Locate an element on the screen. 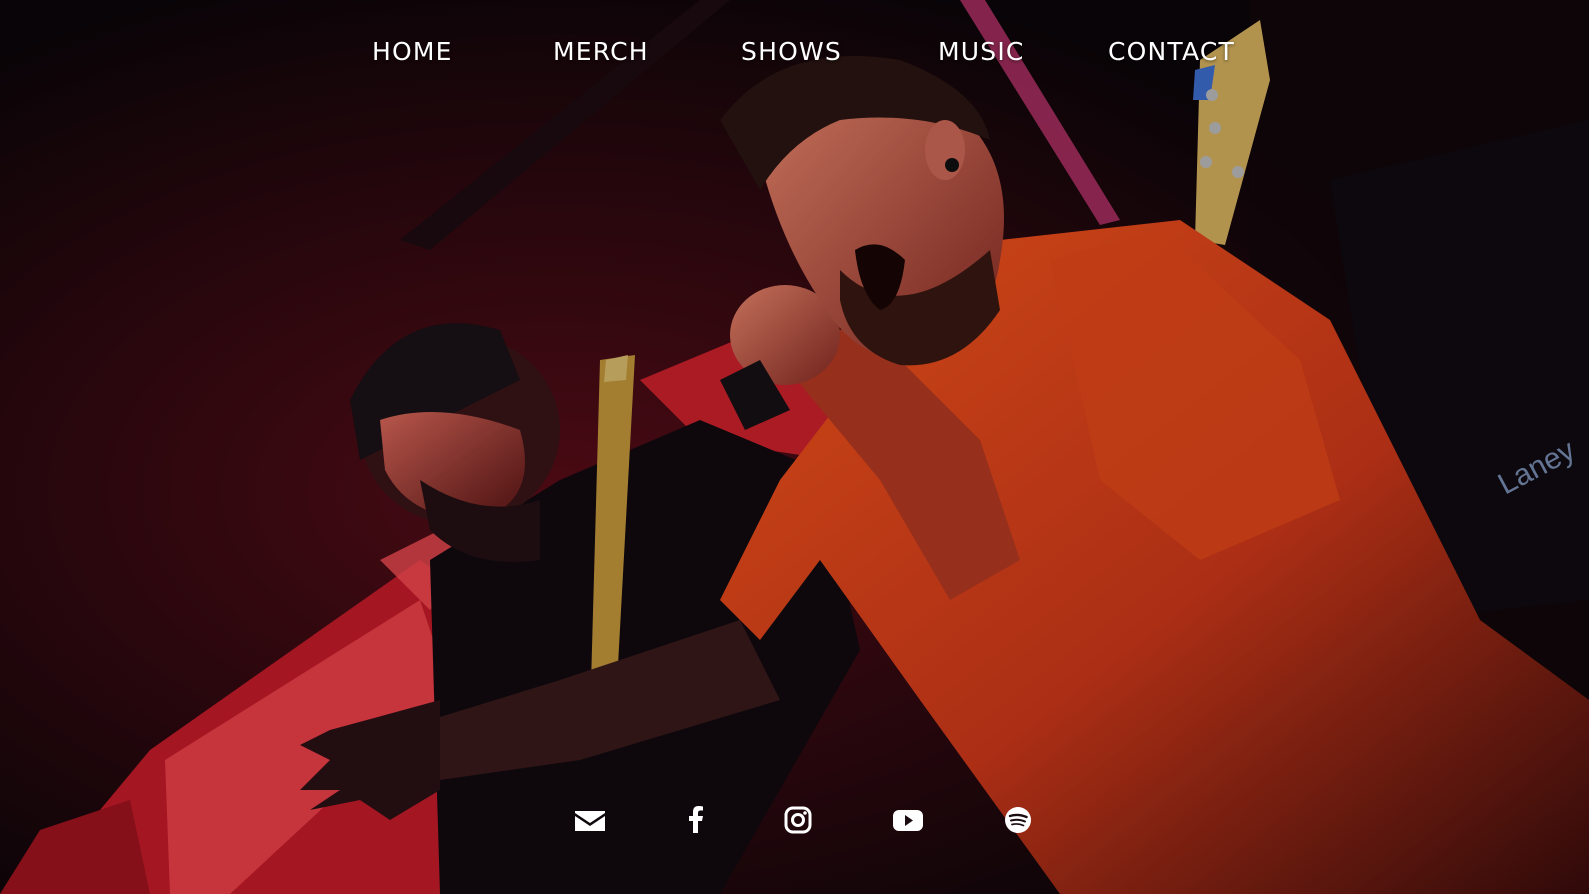 The image size is (1589, 894). facebook-icon is located at coordinates (696, 819).